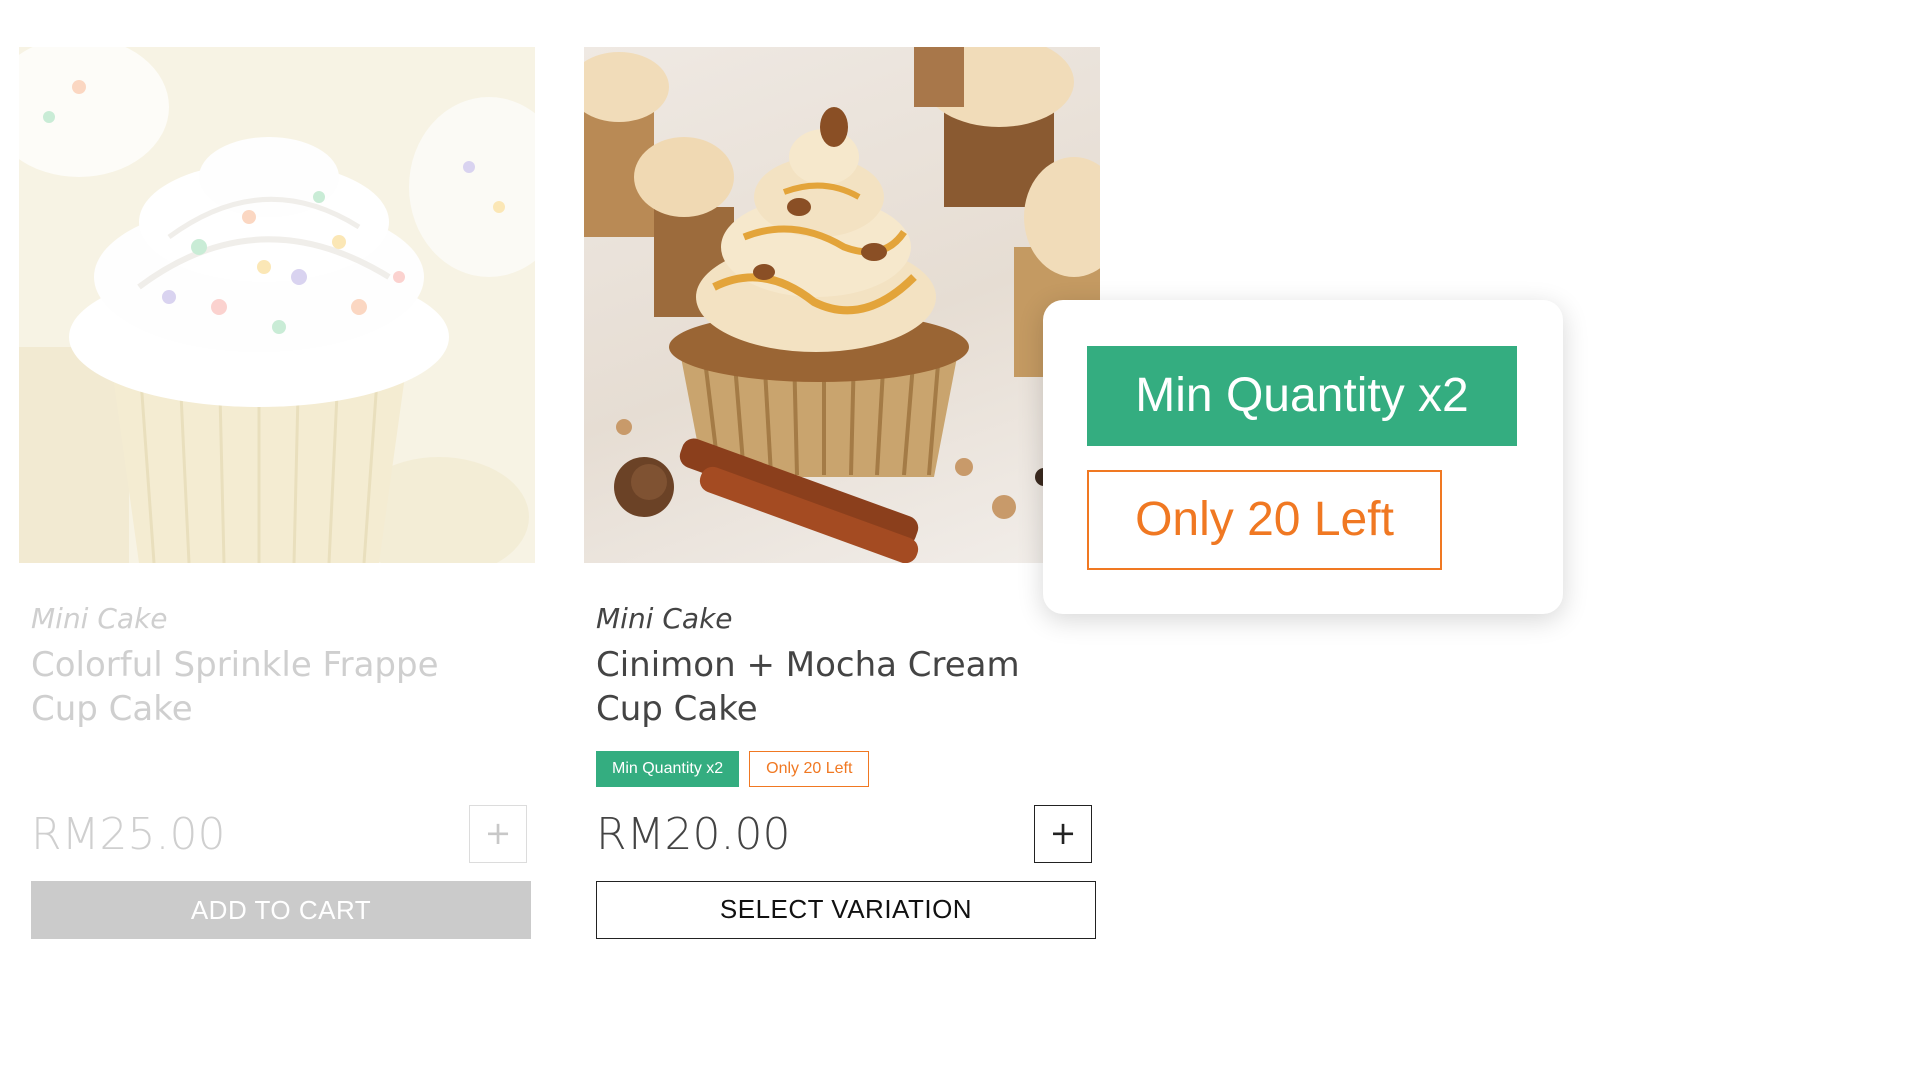 The image size is (1920, 1080). Describe the element at coordinates (281, 910) in the screenshot. I see `add-to-cart-button: ADD TO CART` at that location.